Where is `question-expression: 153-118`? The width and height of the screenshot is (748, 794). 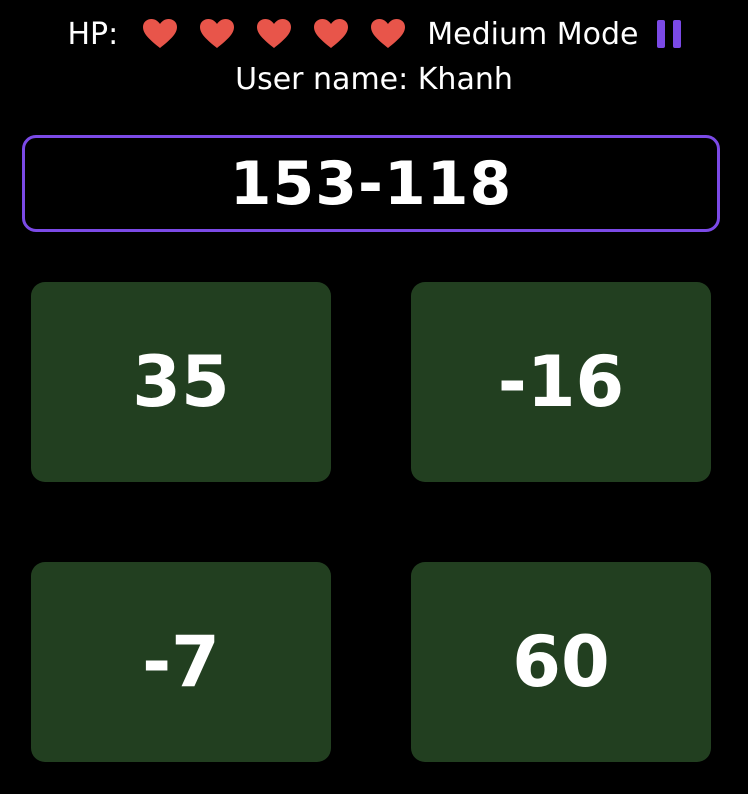 question-expression: 153-118 is located at coordinates (371, 183).